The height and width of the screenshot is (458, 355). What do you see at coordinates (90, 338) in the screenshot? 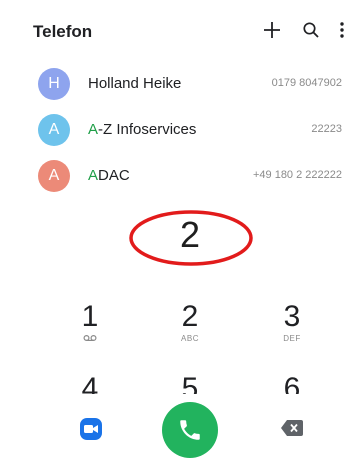
I see `voicemail-icon` at bounding box center [90, 338].